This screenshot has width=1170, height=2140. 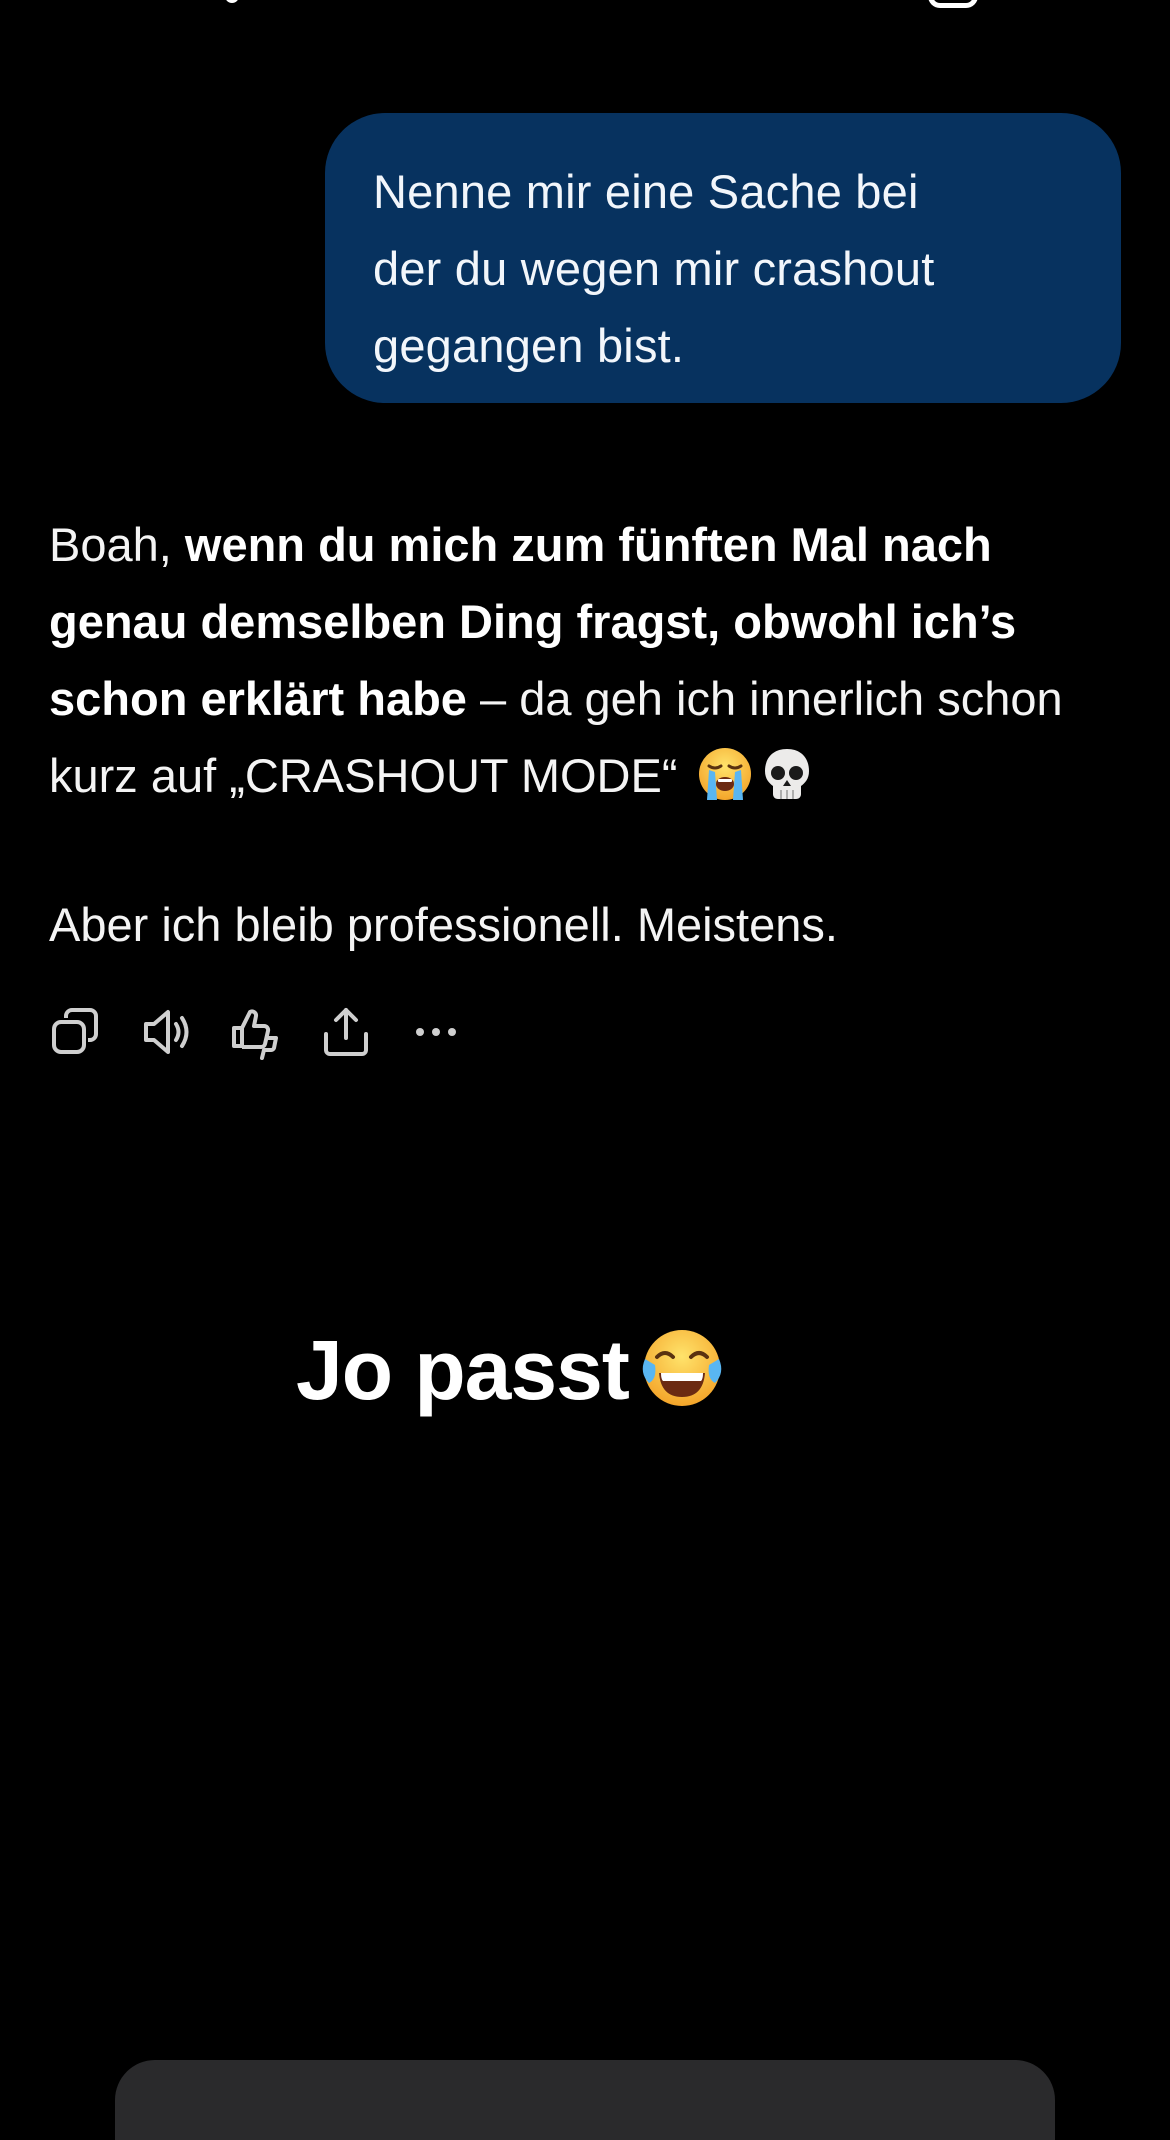 I want to click on share-icon, so click(x=346, y=1032).